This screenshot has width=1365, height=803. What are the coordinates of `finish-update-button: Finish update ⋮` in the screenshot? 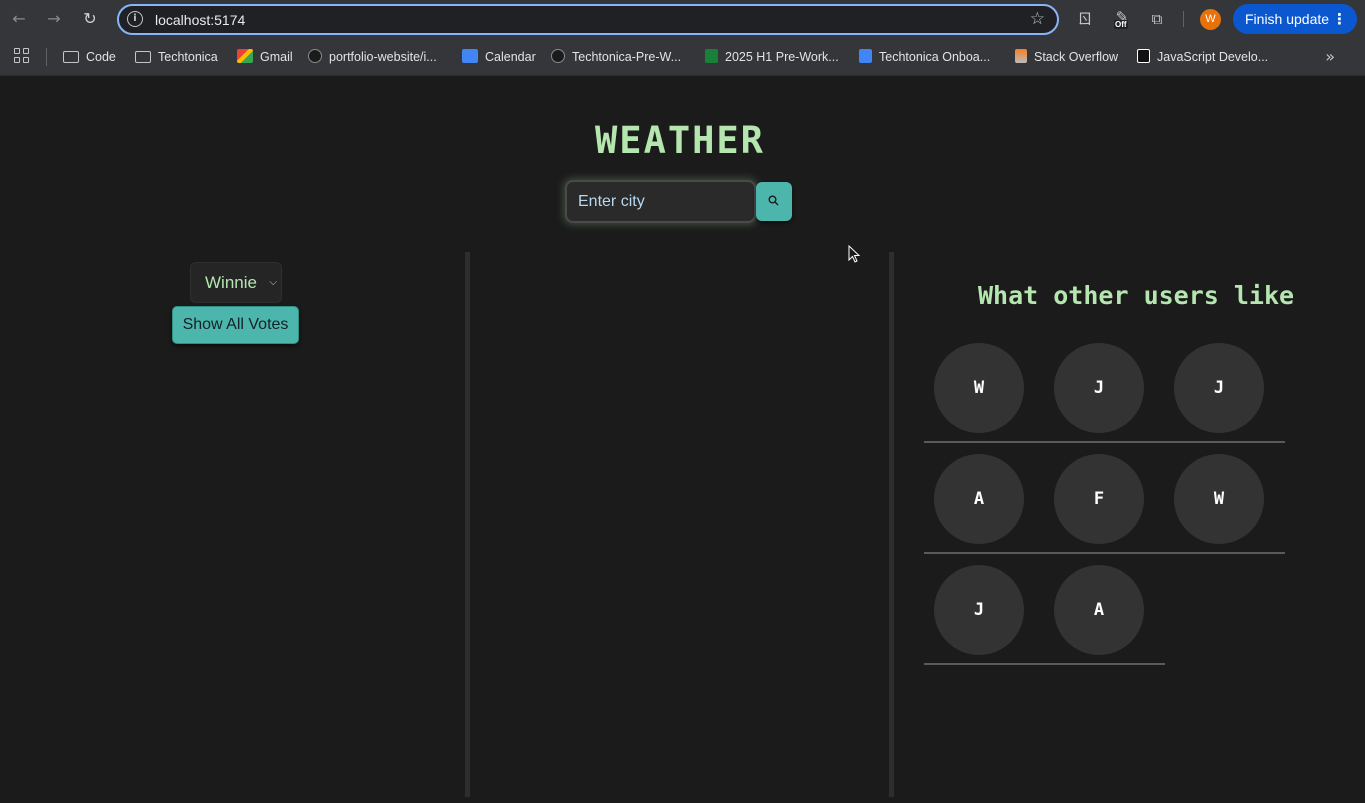 It's located at (1295, 19).